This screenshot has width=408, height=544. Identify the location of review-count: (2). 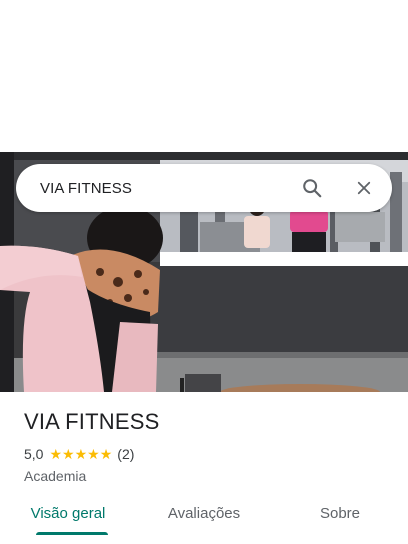
(125, 454).